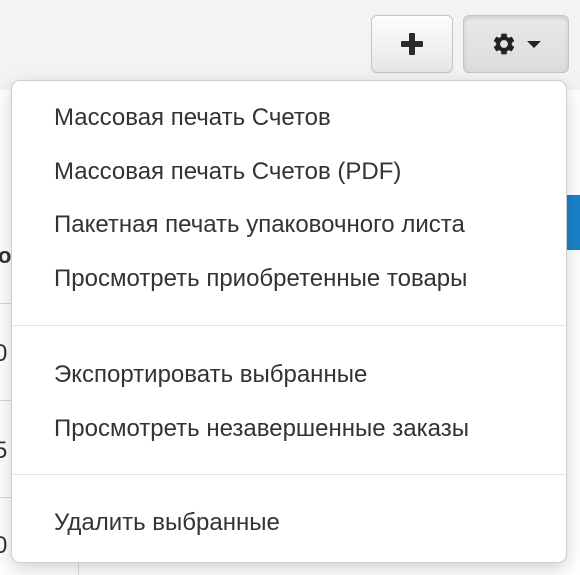 The width and height of the screenshot is (580, 575). What do you see at coordinates (261, 429) in the screenshot?
I see `menu-item-view-incomplete-orders: Просмотреть незавершенные заказы` at bounding box center [261, 429].